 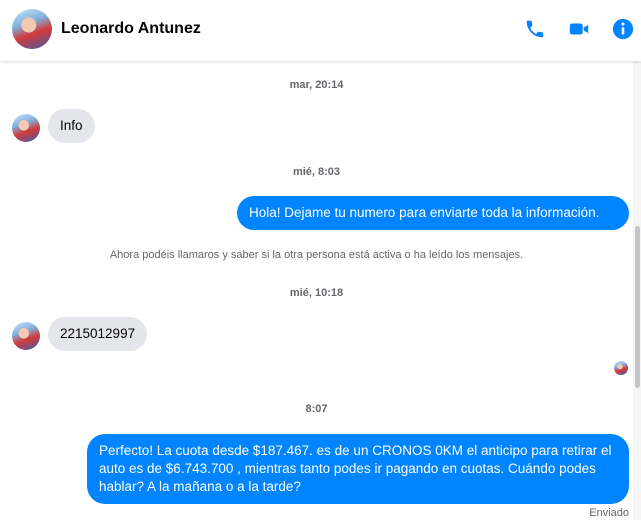 What do you see at coordinates (579, 29) in the screenshot?
I see `video-camera-icon` at bounding box center [579, 29].